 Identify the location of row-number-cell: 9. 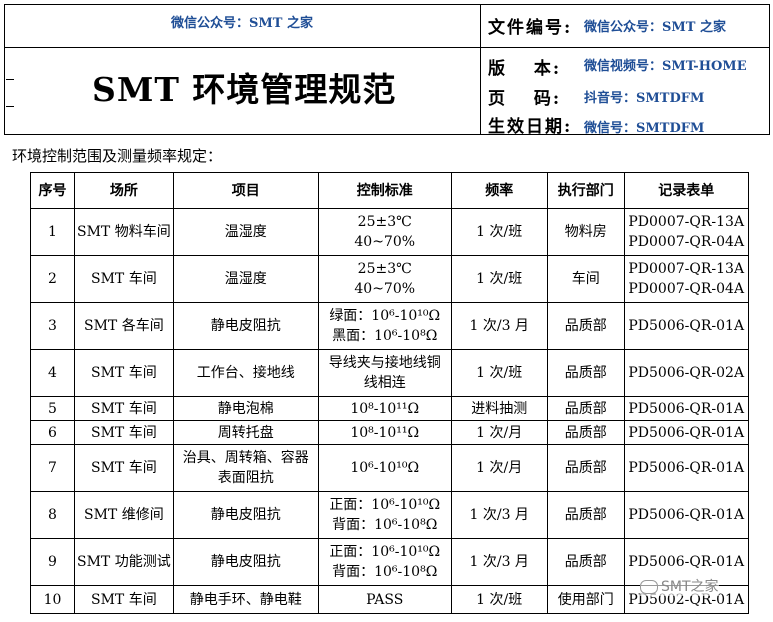
(52, 562).